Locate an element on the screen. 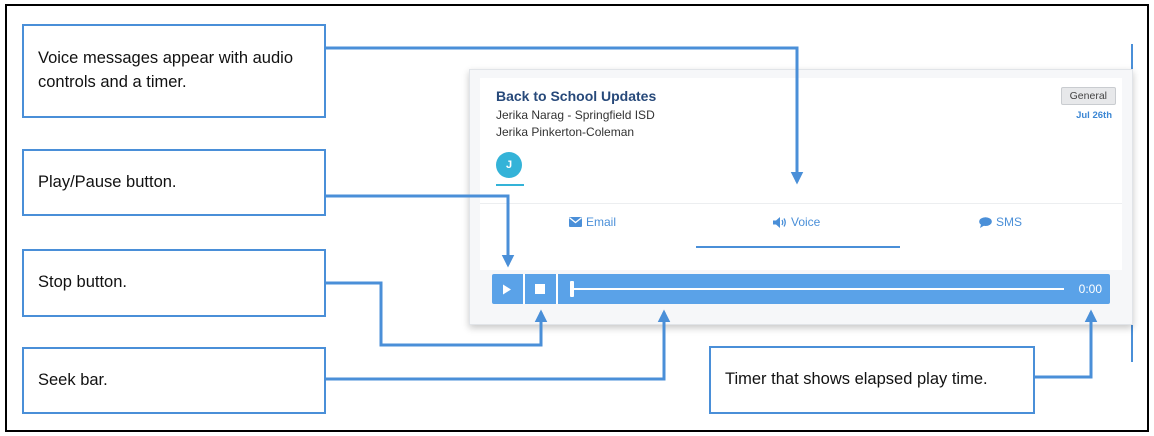 The height and width of the screenshot is (436, 1154). audio-player: 0:00 is located at coordinates (801, 289).